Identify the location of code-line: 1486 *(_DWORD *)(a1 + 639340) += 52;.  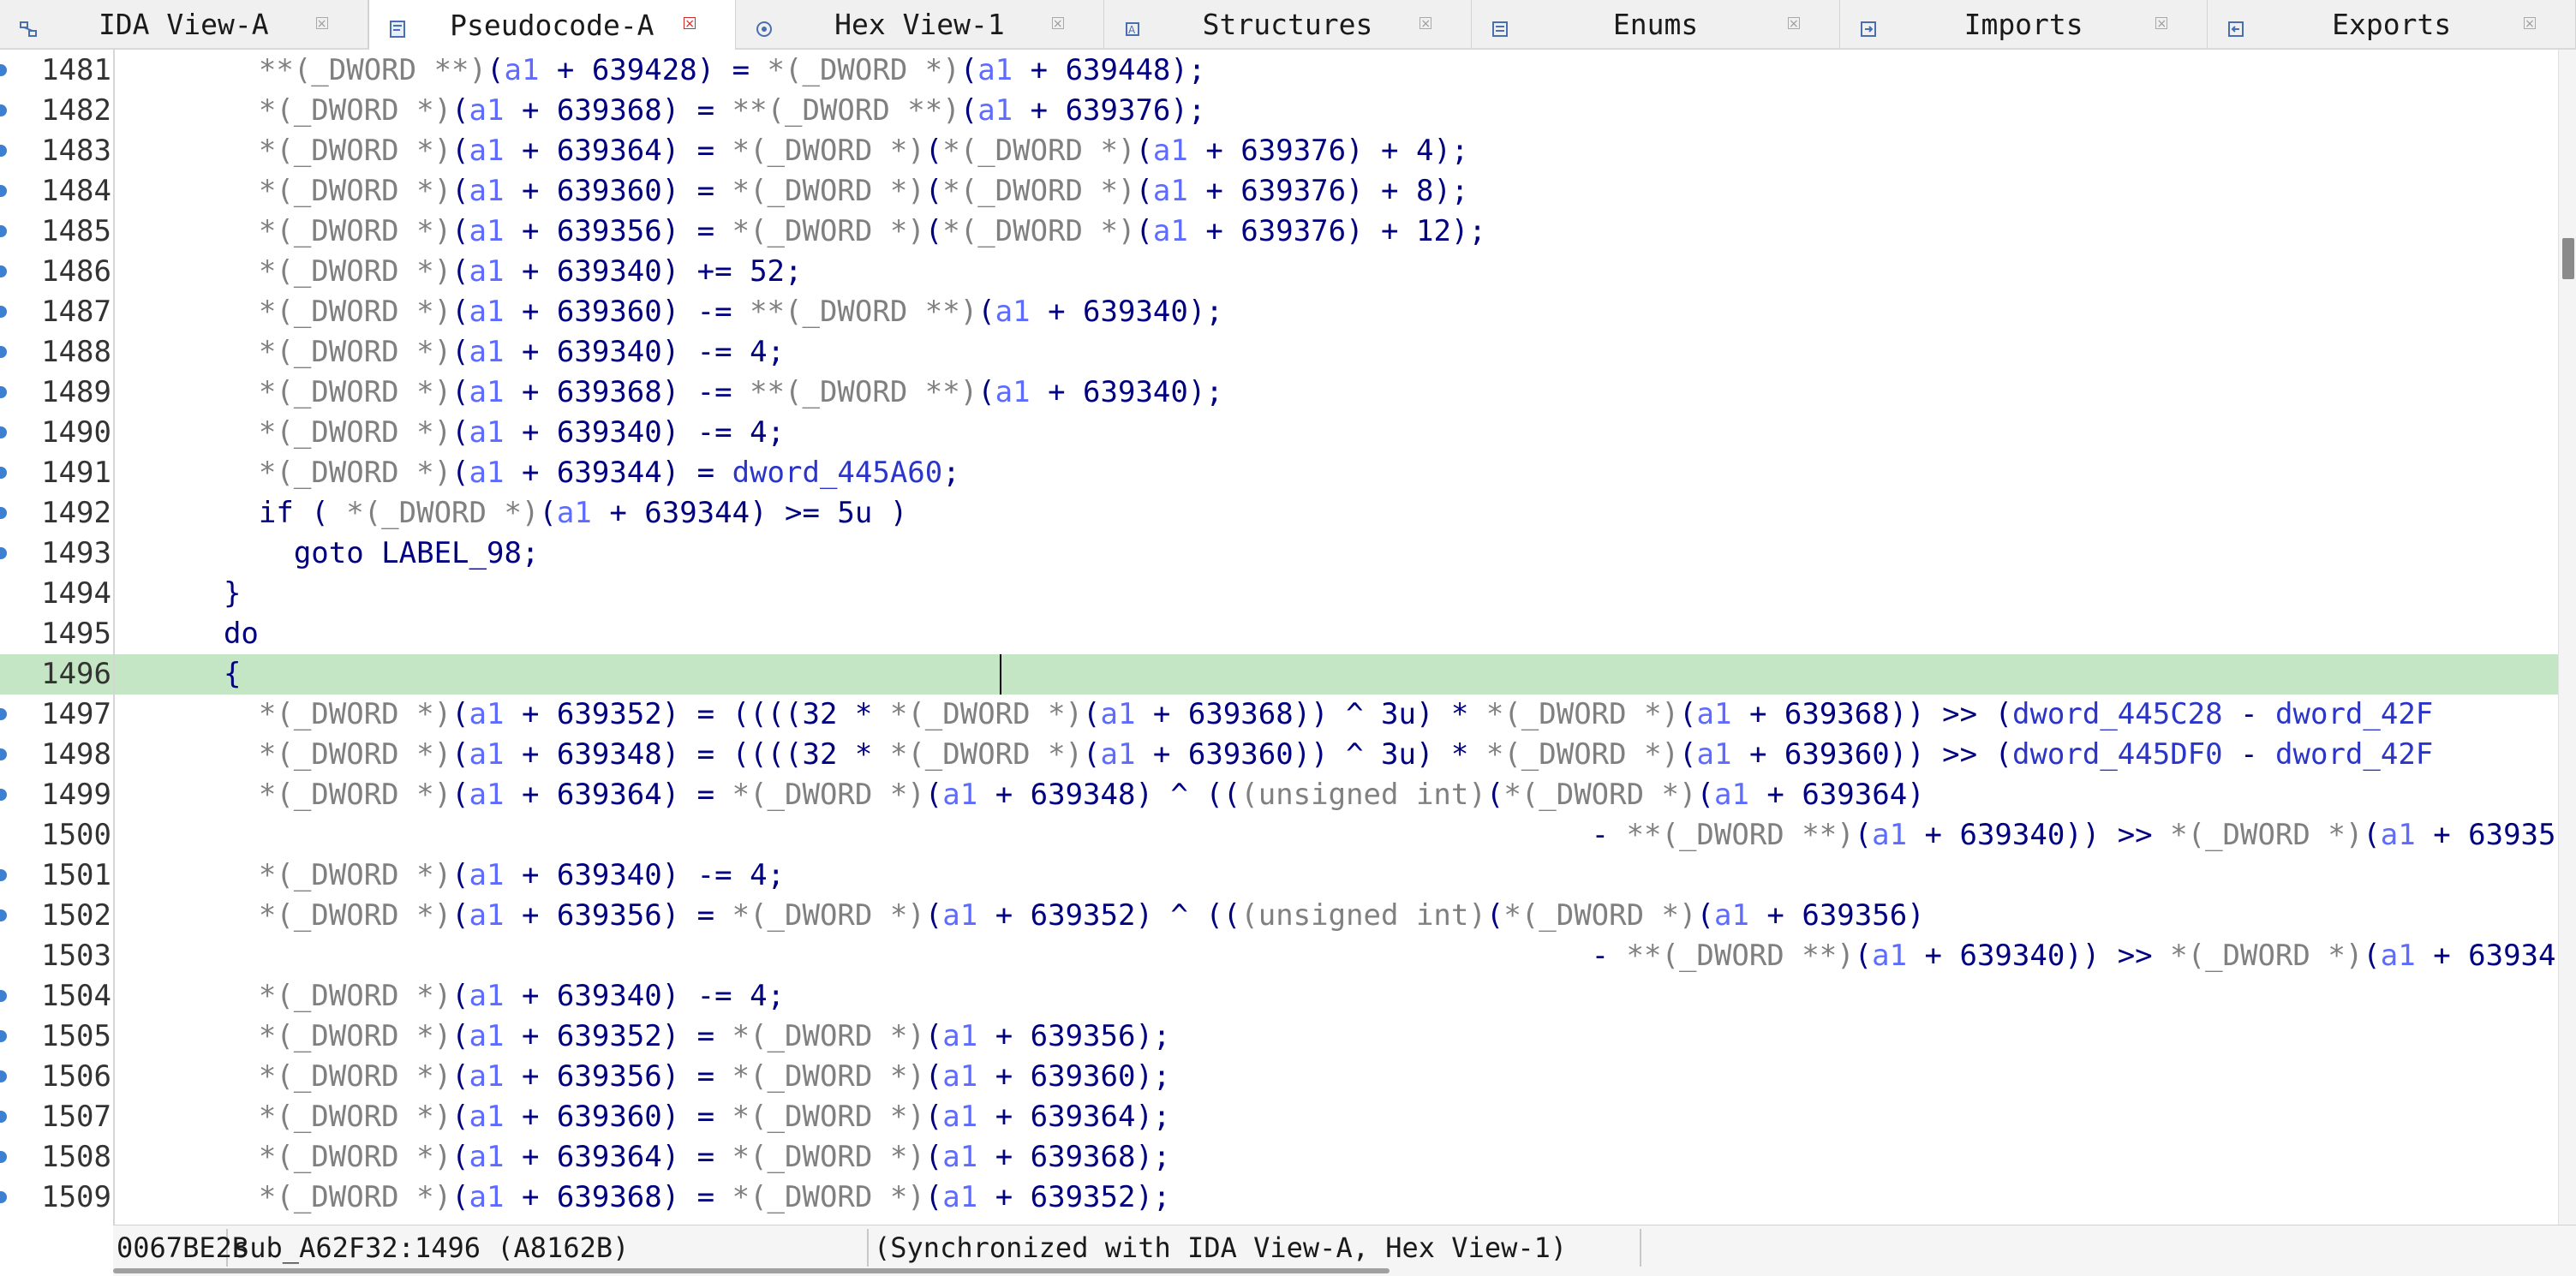
(1279, 272).